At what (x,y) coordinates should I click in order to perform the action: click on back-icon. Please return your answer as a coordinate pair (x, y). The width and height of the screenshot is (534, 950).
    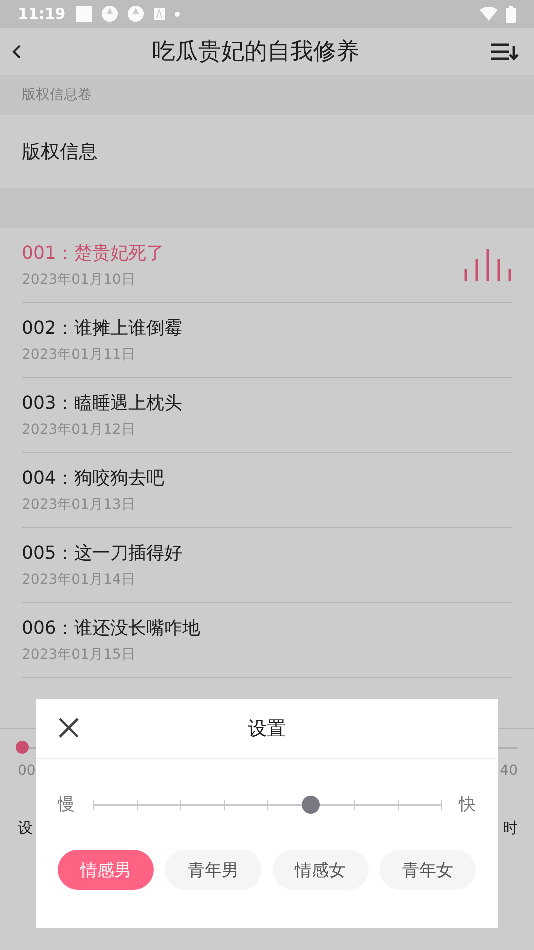
    Looking at the image, I should click on (17, 52).